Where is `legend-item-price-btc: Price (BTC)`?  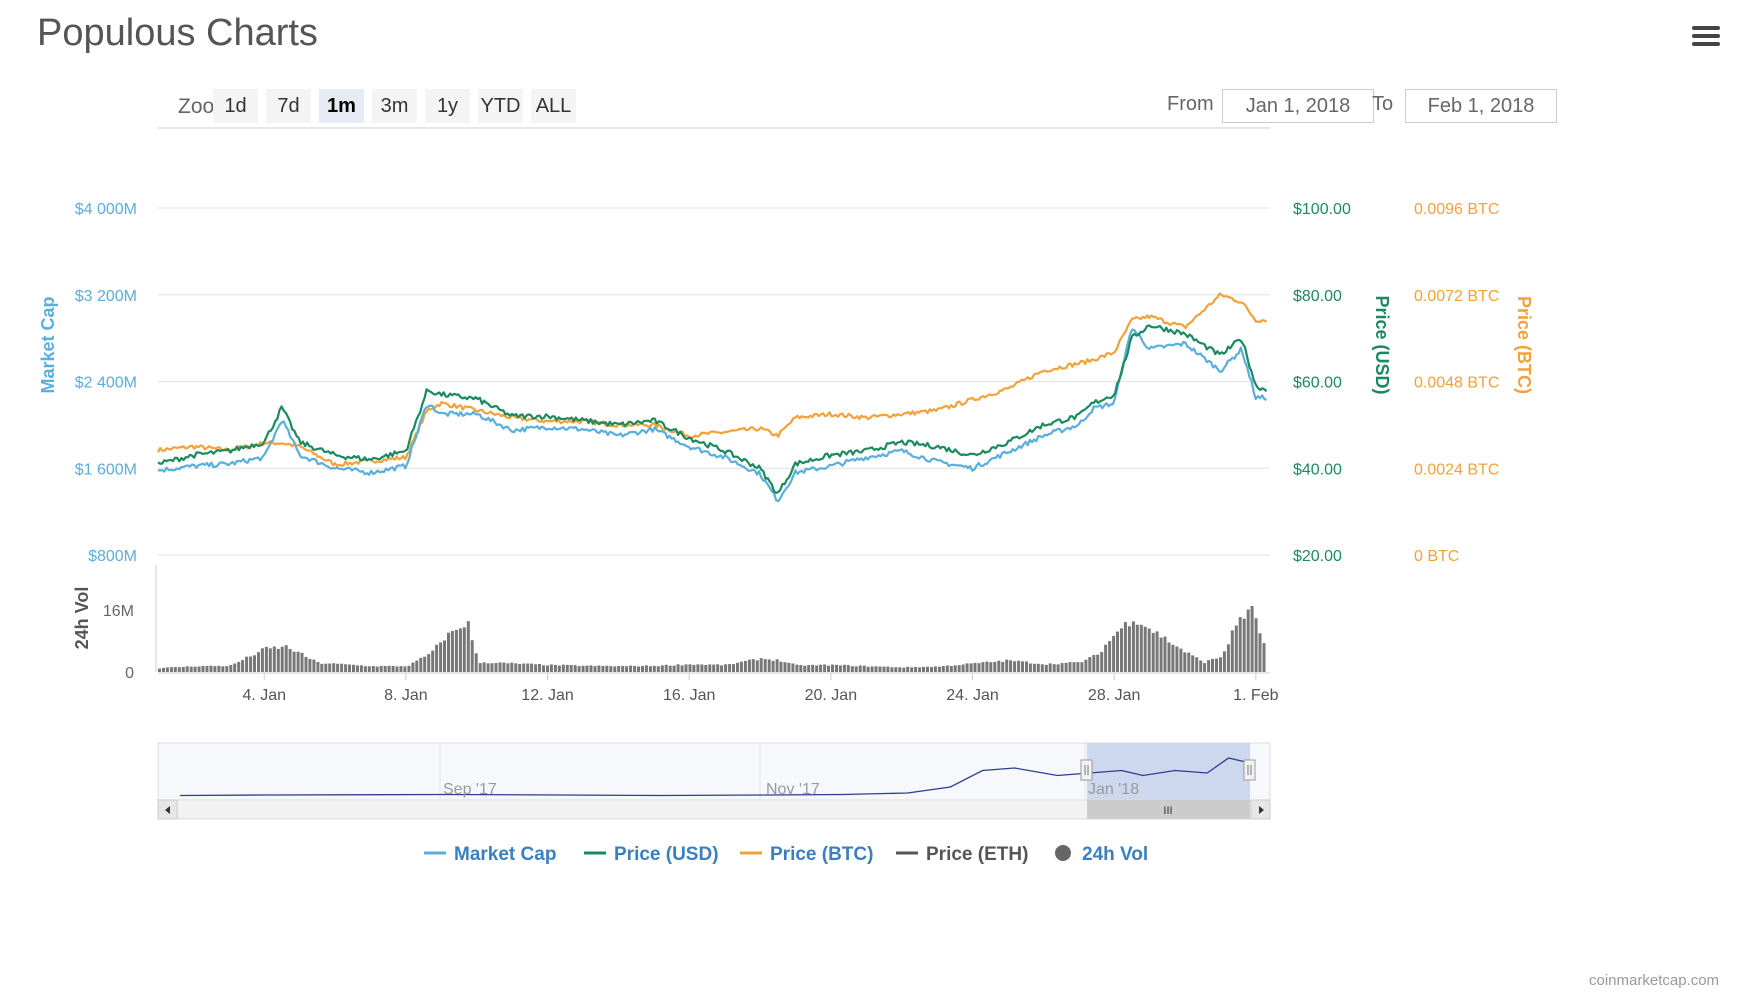 legend-item-price-btc: Price (BTC) is located at coordinates (806, 854).